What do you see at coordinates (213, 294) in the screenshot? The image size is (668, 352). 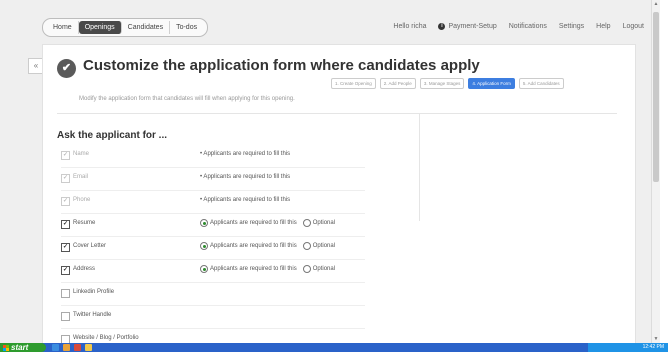 I see `field-row: Linkedin Profile` at bounding box center [213, 294].